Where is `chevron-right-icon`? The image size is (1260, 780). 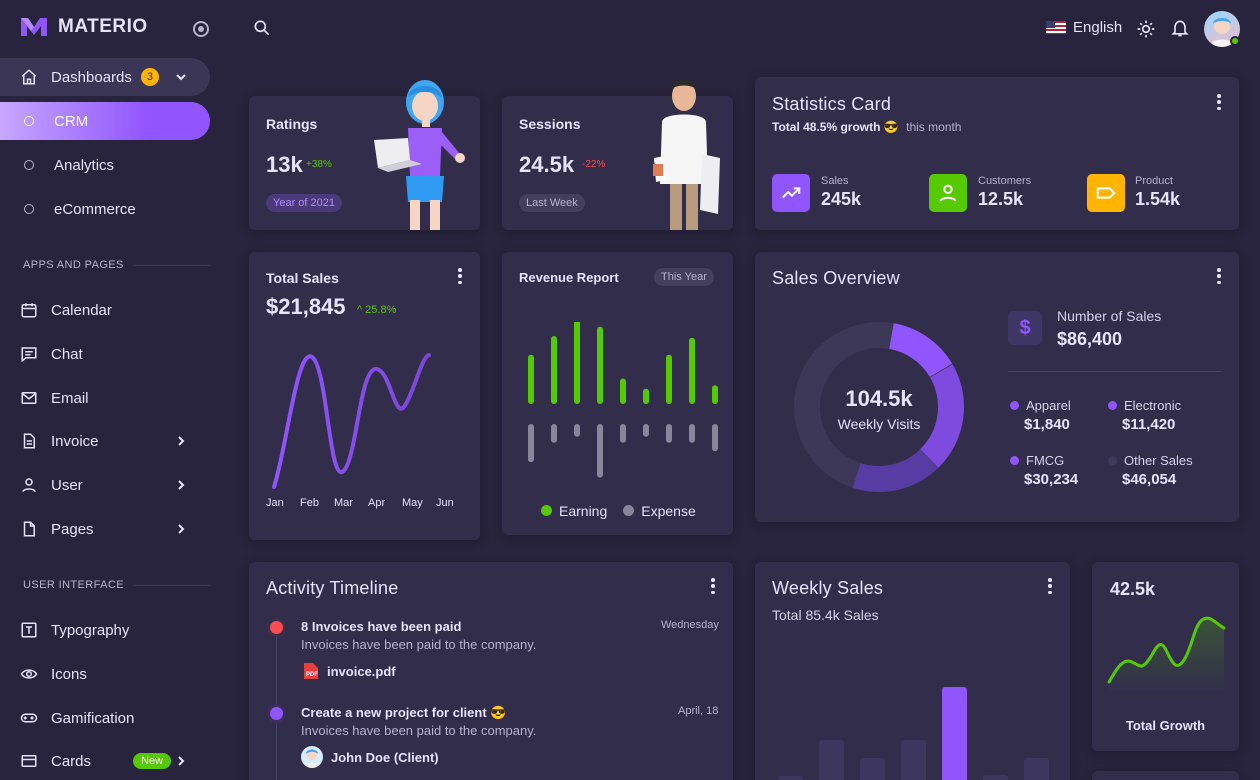
chevron-right-icon is located at coordinates (181, 529).